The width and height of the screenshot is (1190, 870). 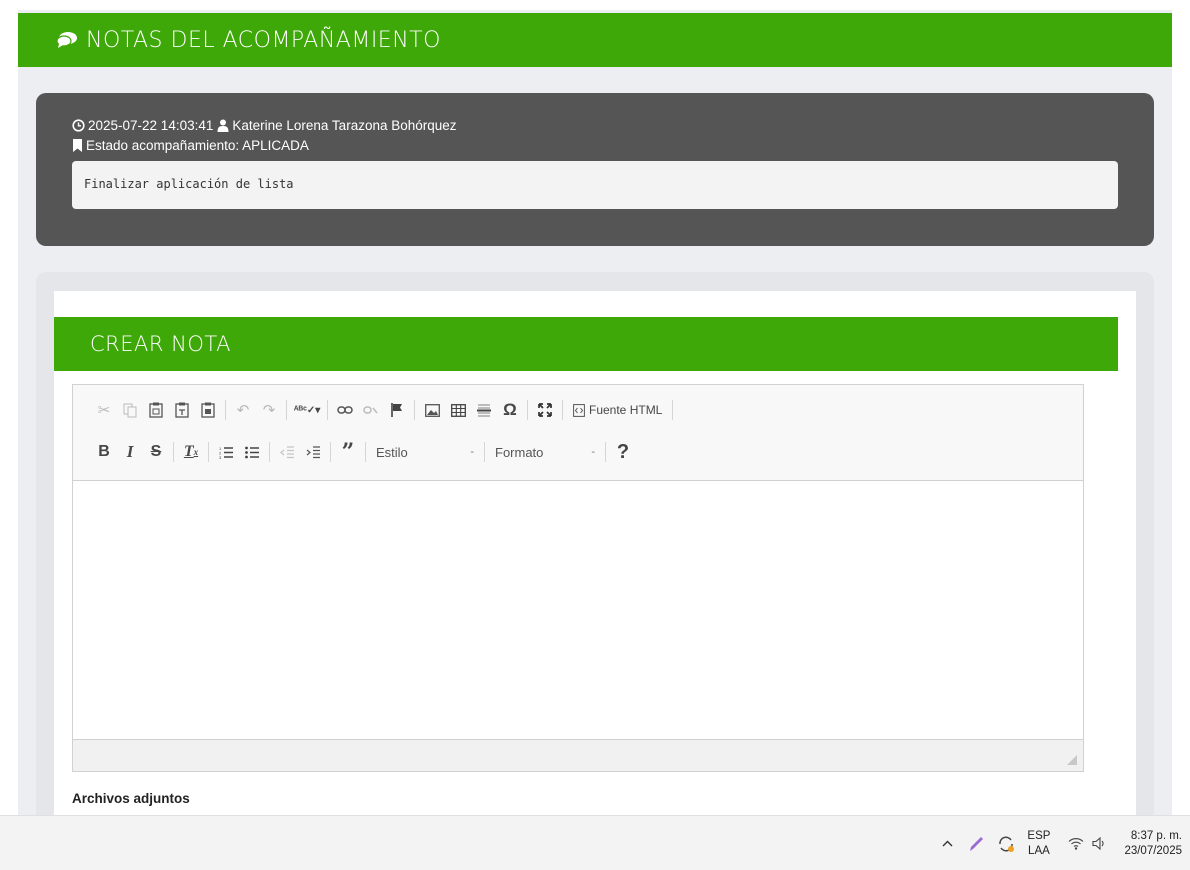 What do you see at coordinates (1061, 843) in the screenshot?
I see `system-tray: ESP LAA 8:37 p. m. 23/07/2025` at bounding box center [1061, 843].